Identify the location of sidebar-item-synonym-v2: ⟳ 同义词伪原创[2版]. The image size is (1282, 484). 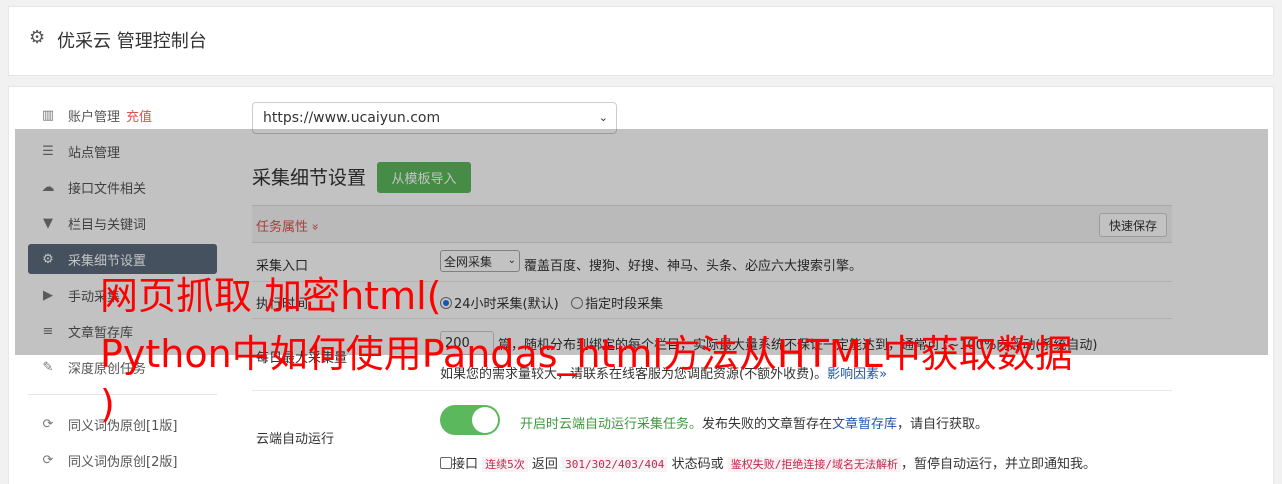
(122, 460).